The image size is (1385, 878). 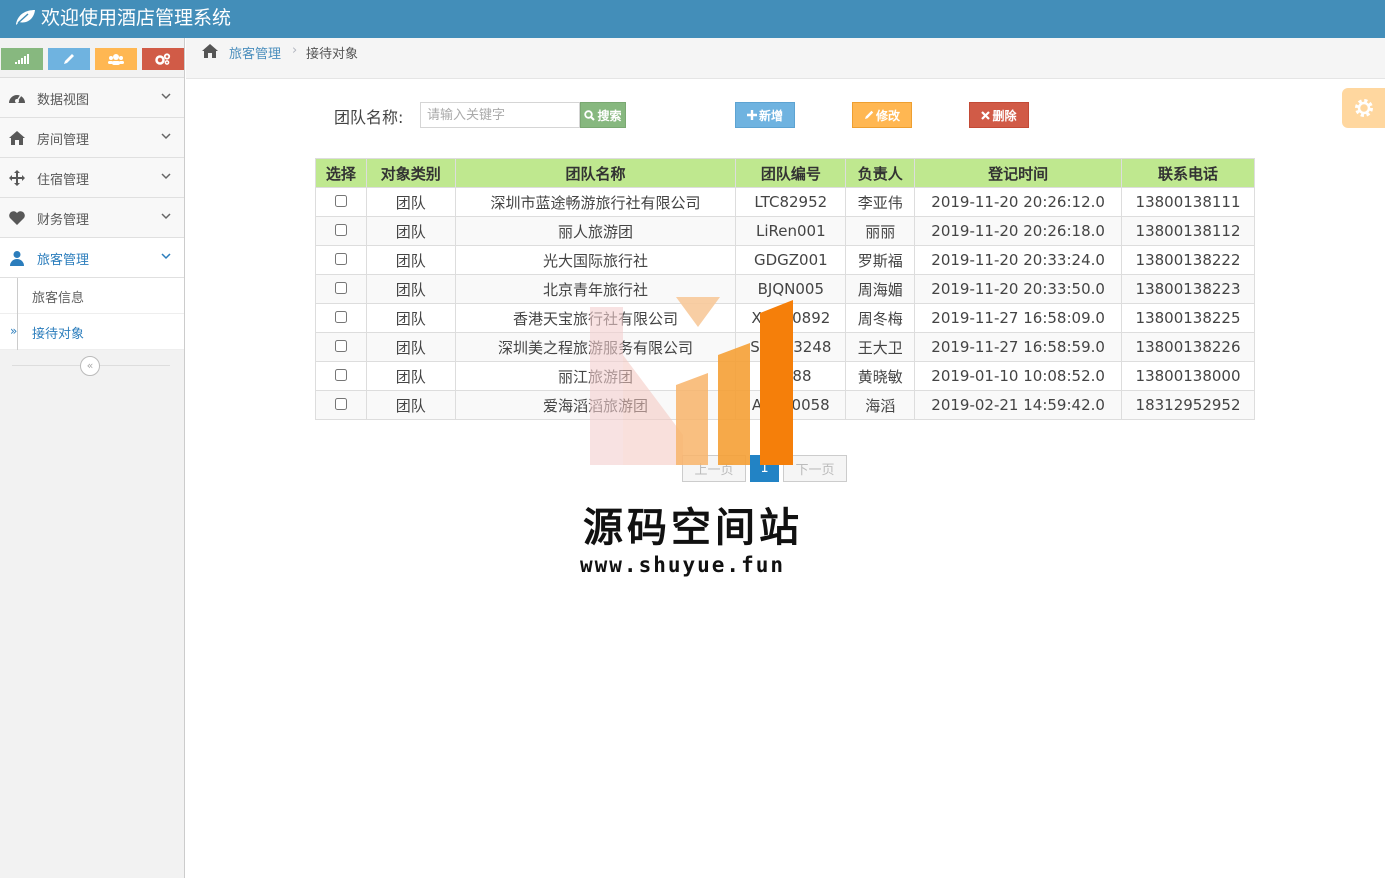 I want to click on sidebar-collapse-button: «, so click(x=90, y=366).